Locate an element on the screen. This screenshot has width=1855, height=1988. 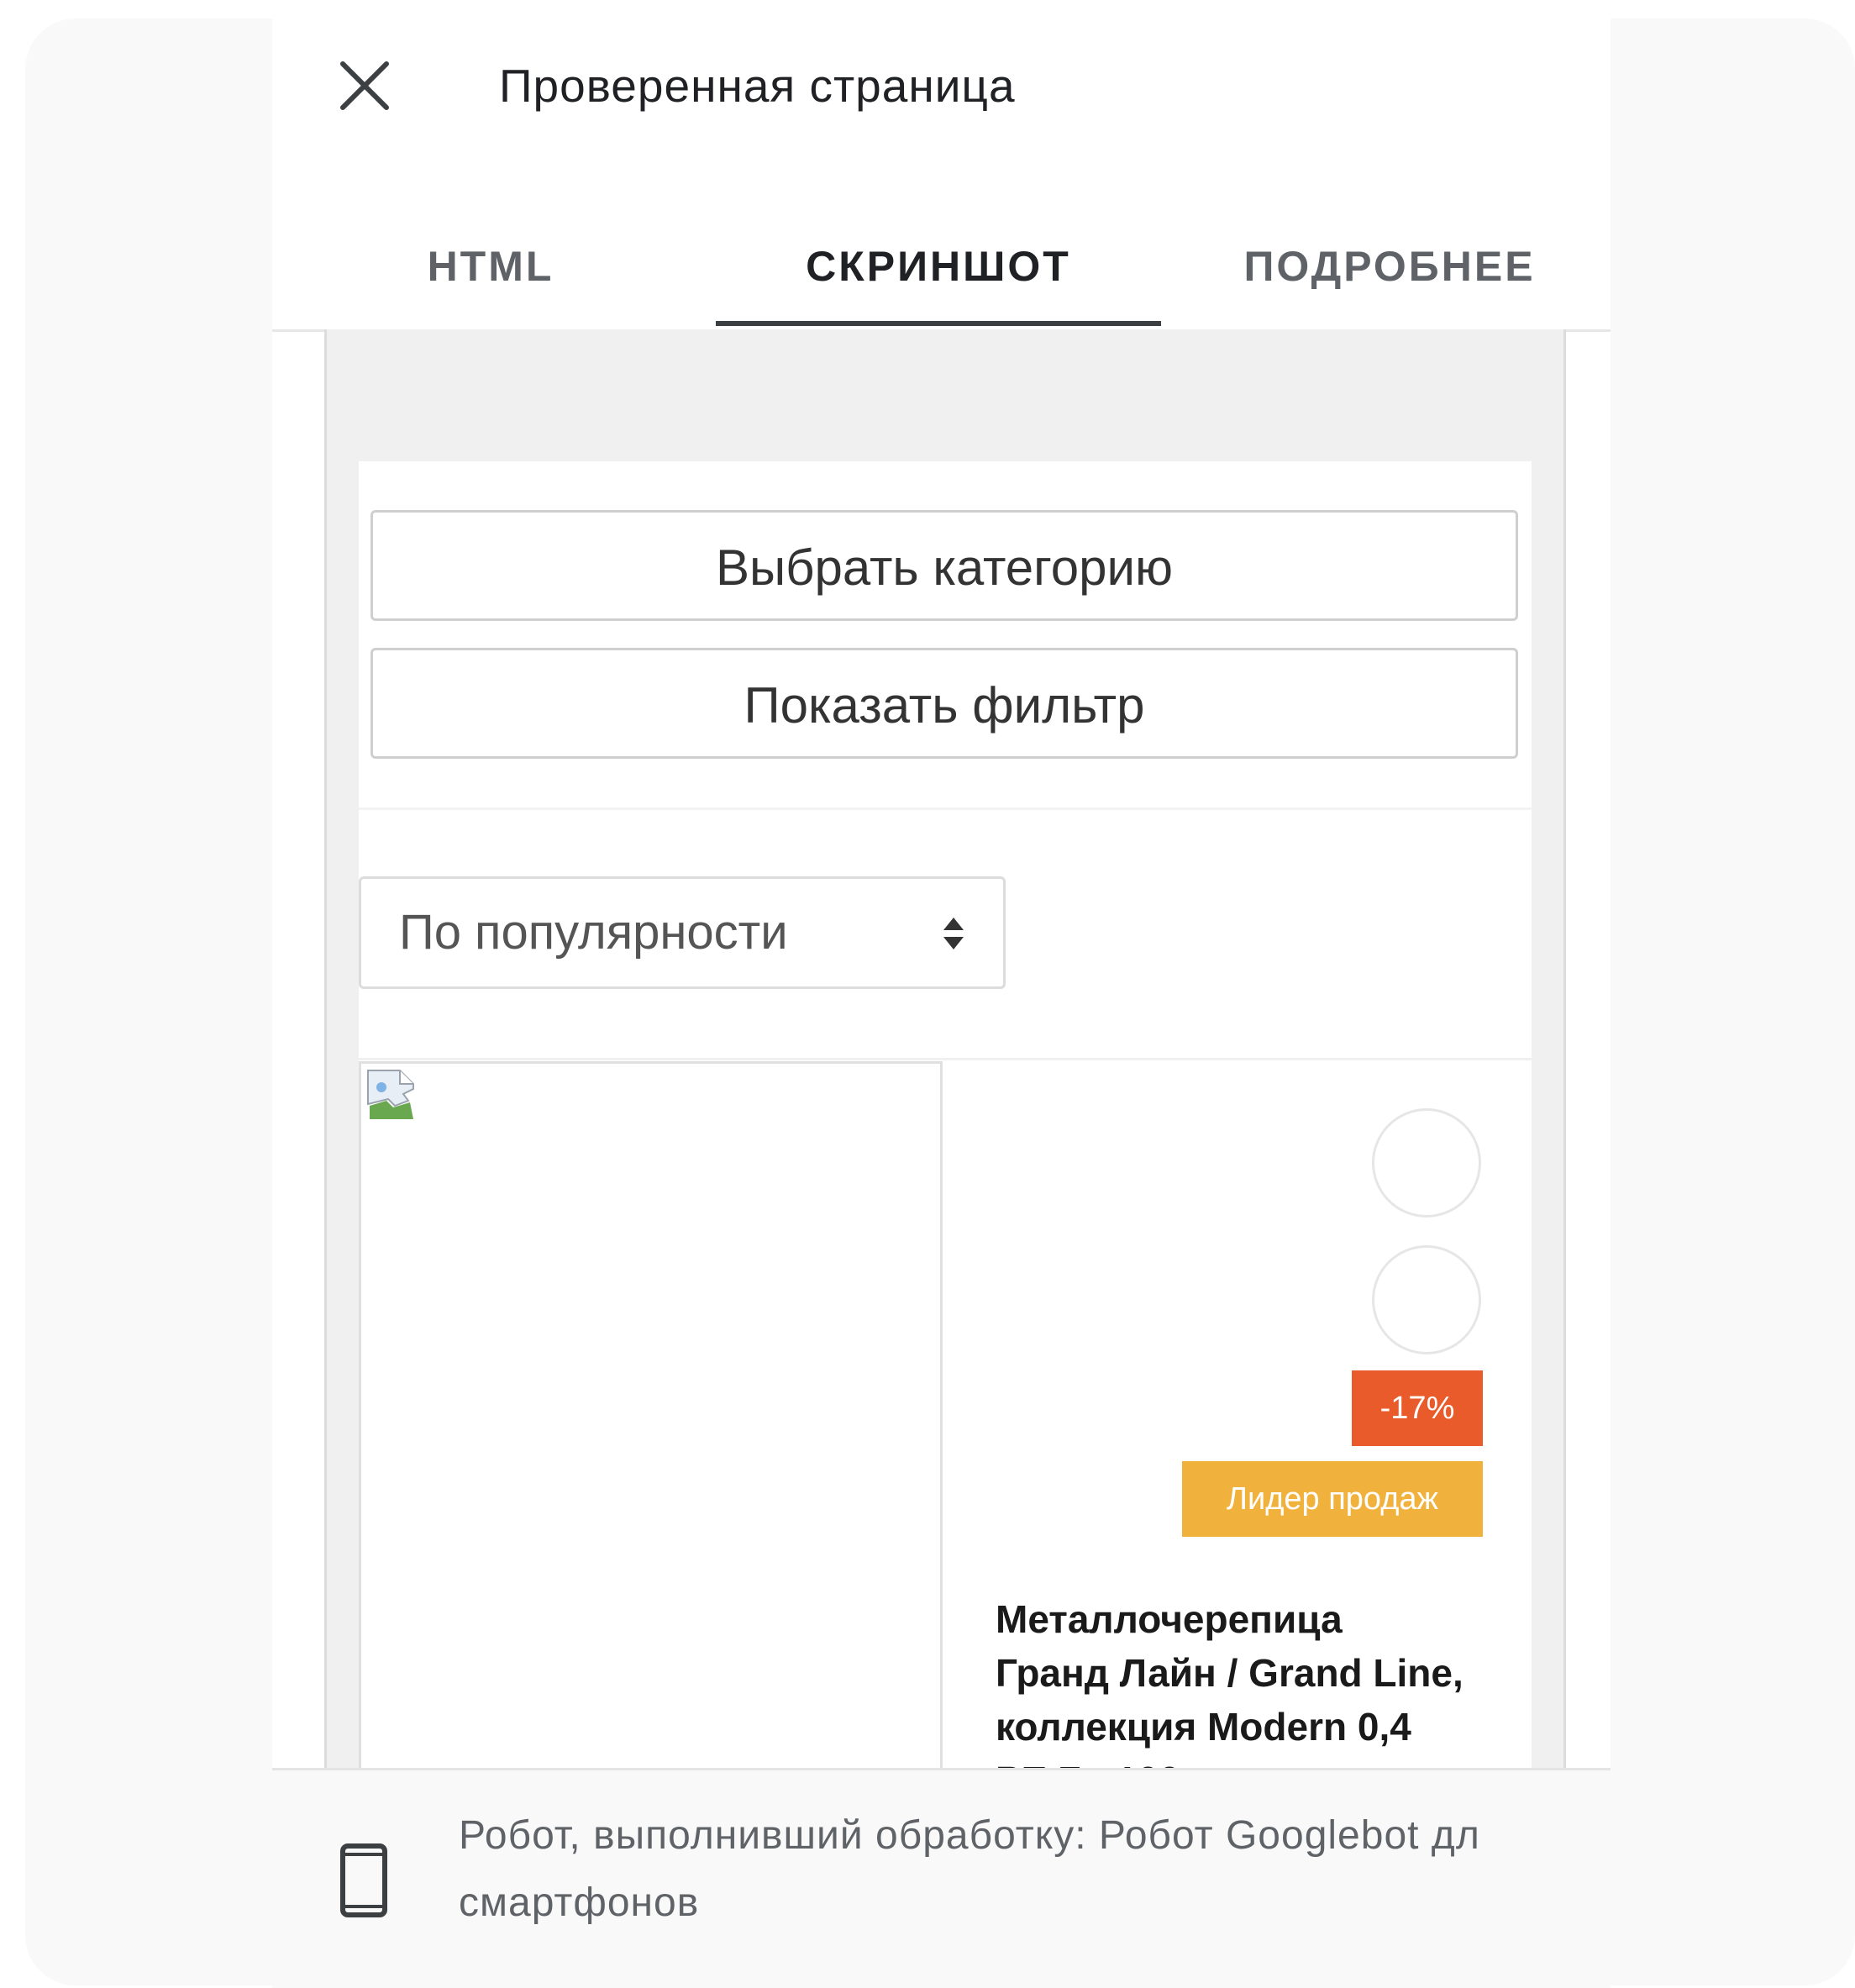
sort-select: По популярности is located at coordinates (682, 932).